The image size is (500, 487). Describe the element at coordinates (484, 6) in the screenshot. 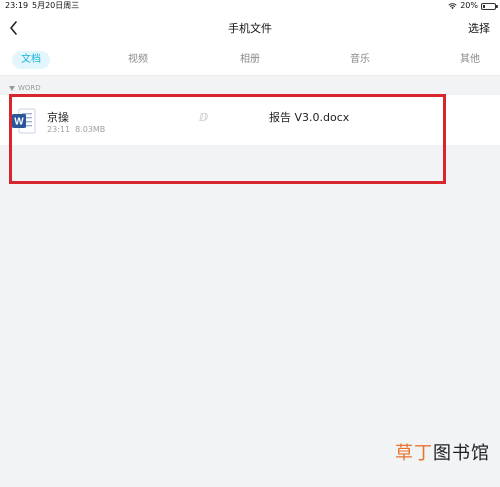

I see `battery-fill` at that location.